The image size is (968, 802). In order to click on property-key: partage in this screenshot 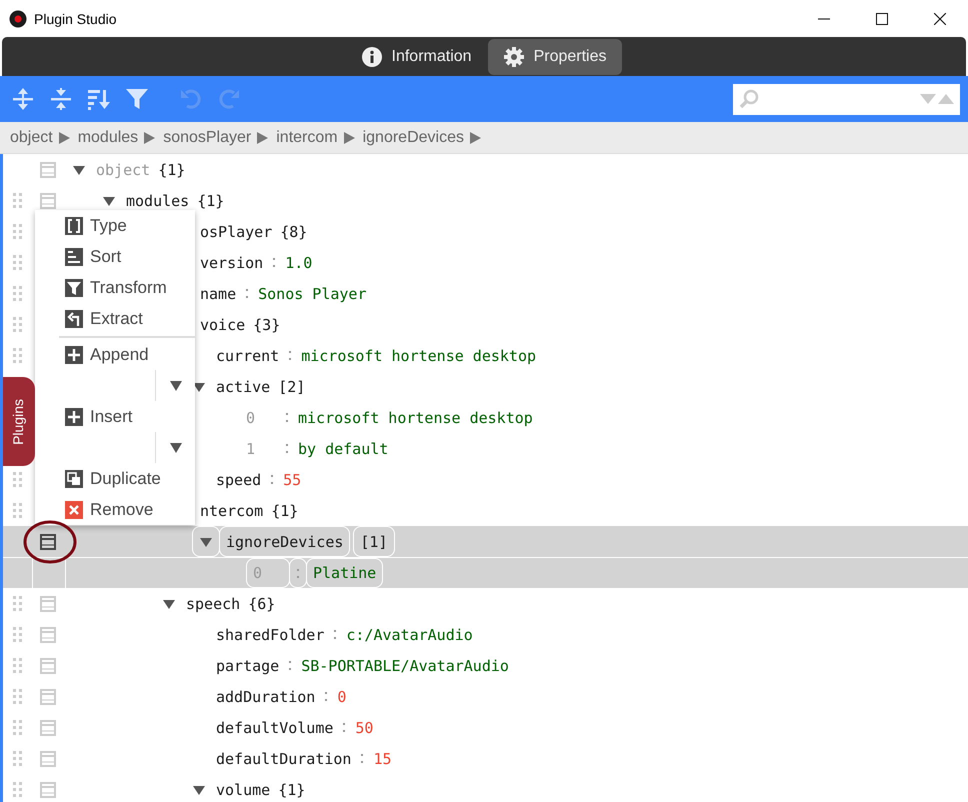, I will do `click(248, 665)`.